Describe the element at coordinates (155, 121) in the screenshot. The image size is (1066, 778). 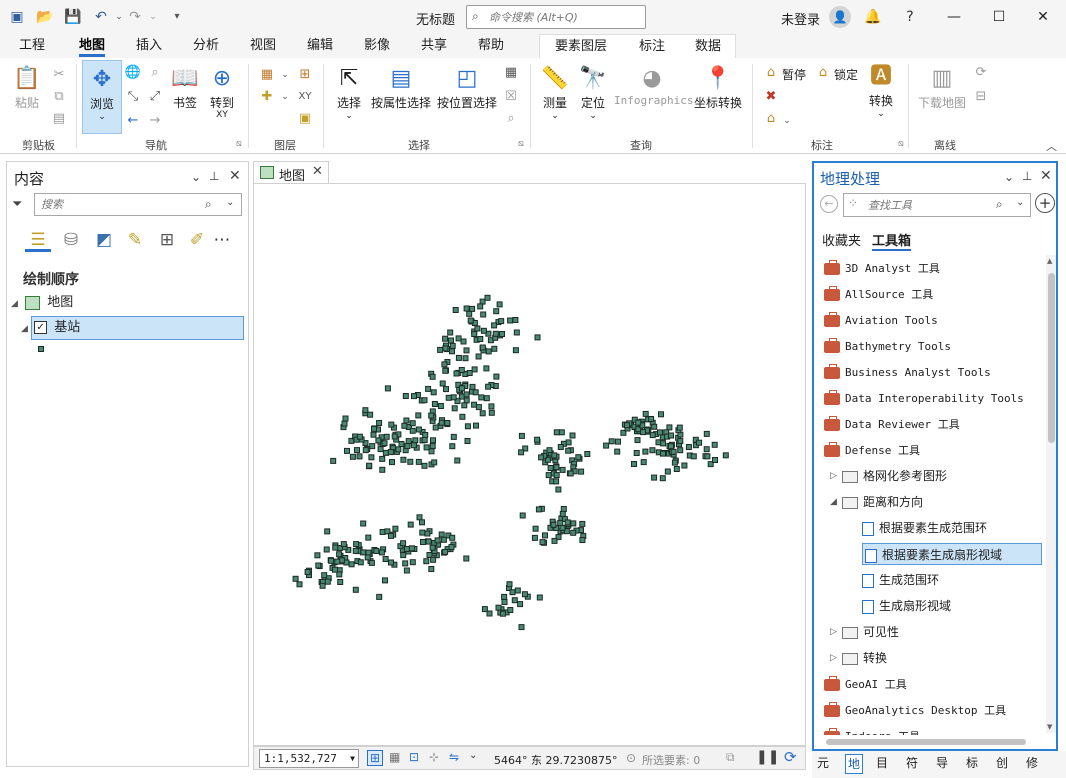
I see `next-extent-icon: →` at that location.